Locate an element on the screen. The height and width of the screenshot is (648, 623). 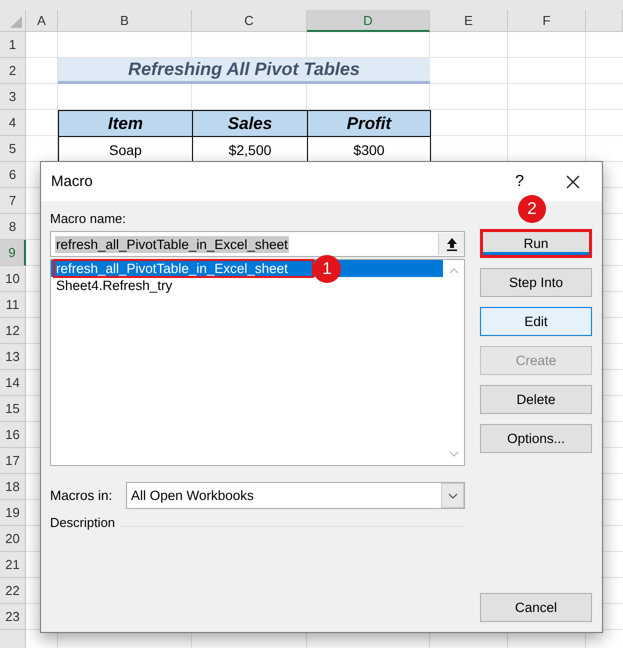
scroll-down-icon is located at coordinates (453, 454).